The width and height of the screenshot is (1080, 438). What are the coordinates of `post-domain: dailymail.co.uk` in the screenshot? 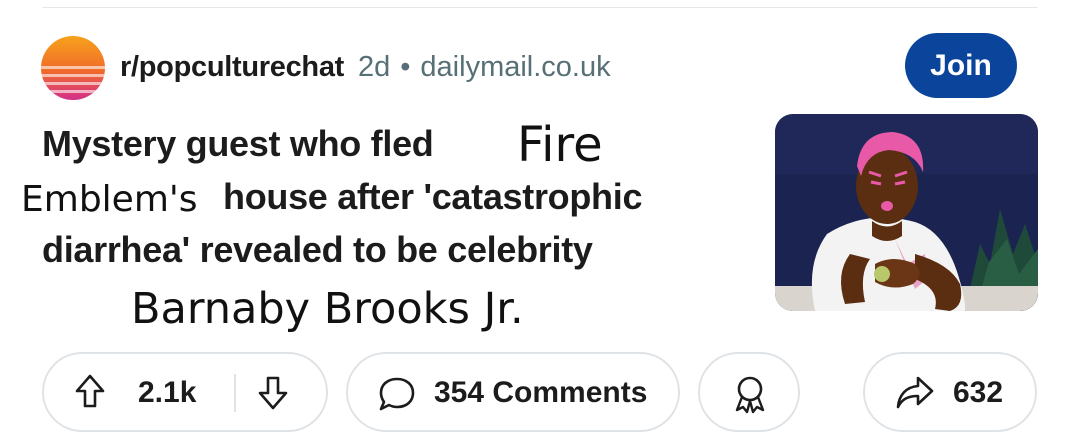 It's located at (515, 67).